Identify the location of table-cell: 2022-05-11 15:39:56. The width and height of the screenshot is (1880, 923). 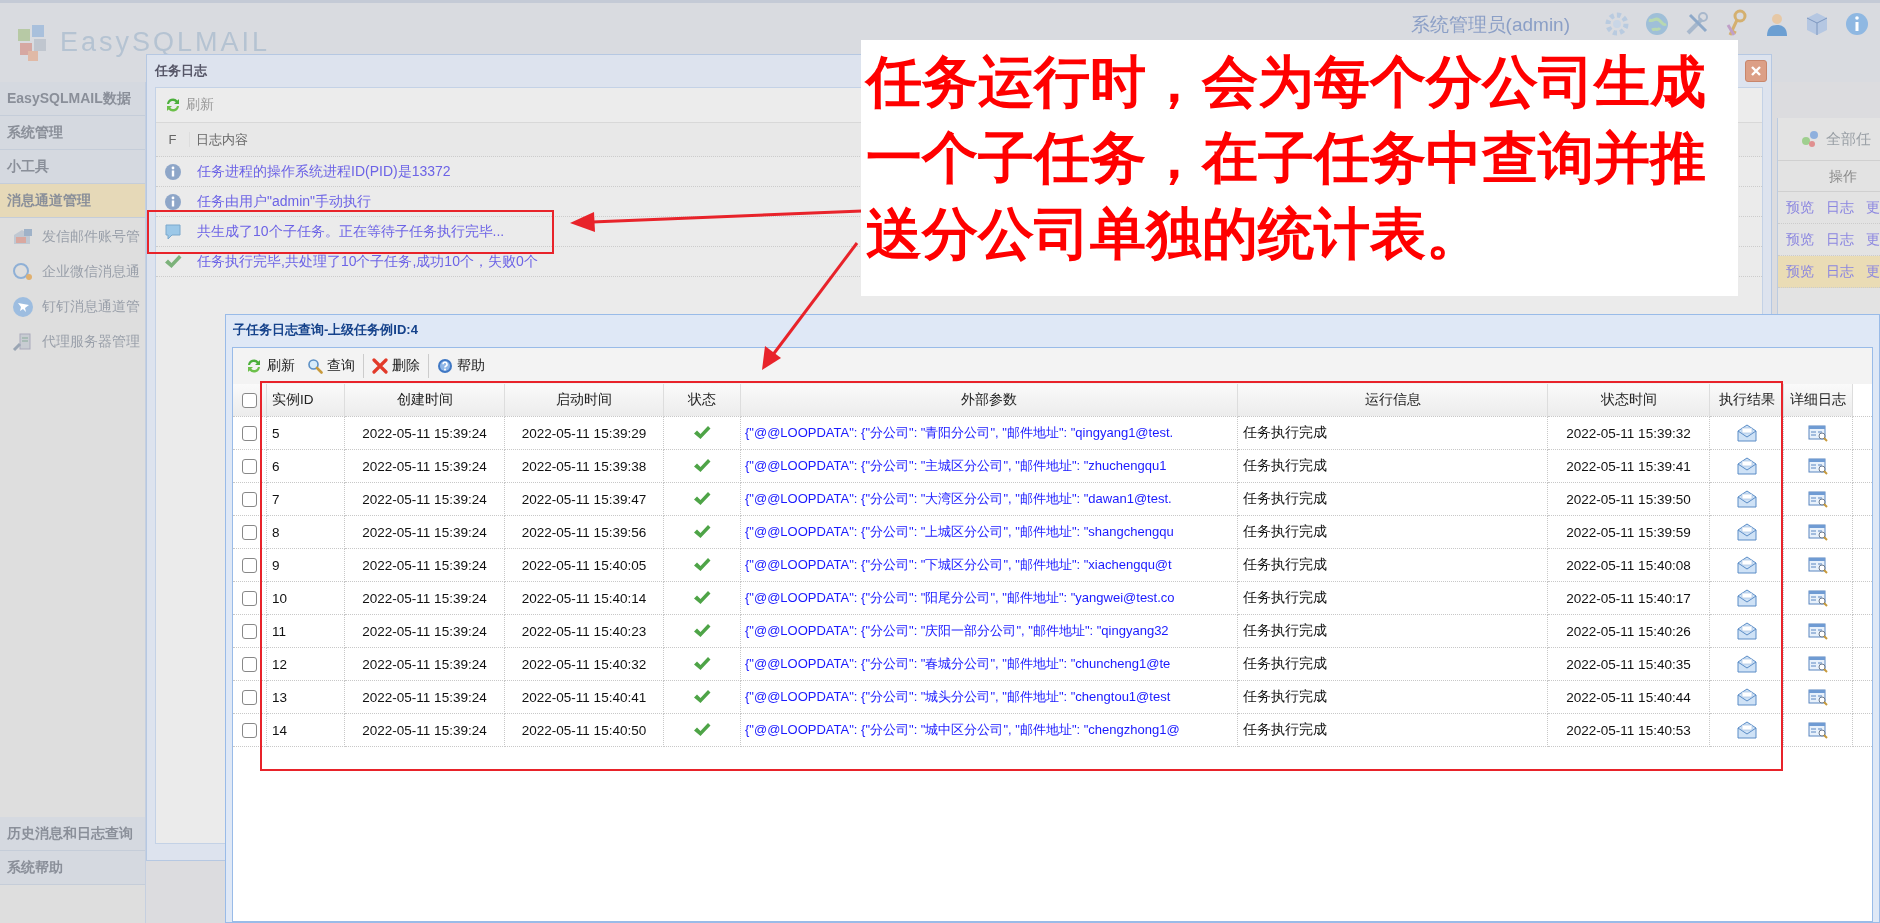
(584, 532).